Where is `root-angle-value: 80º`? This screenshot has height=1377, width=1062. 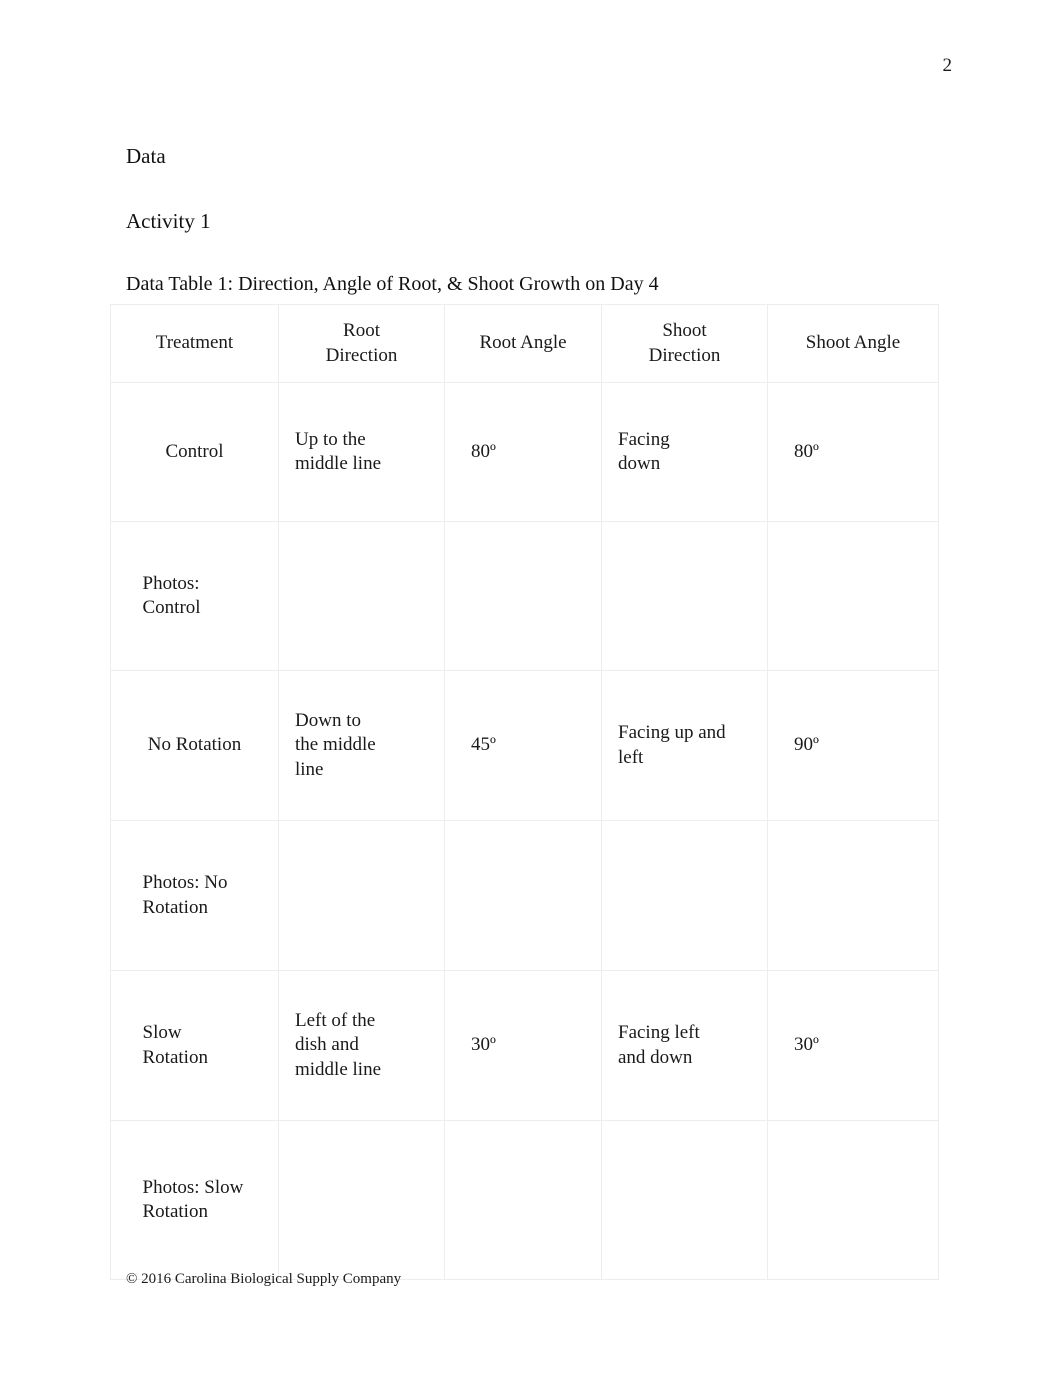
root-angle-value: 80º is located at coordinates (483, 451).